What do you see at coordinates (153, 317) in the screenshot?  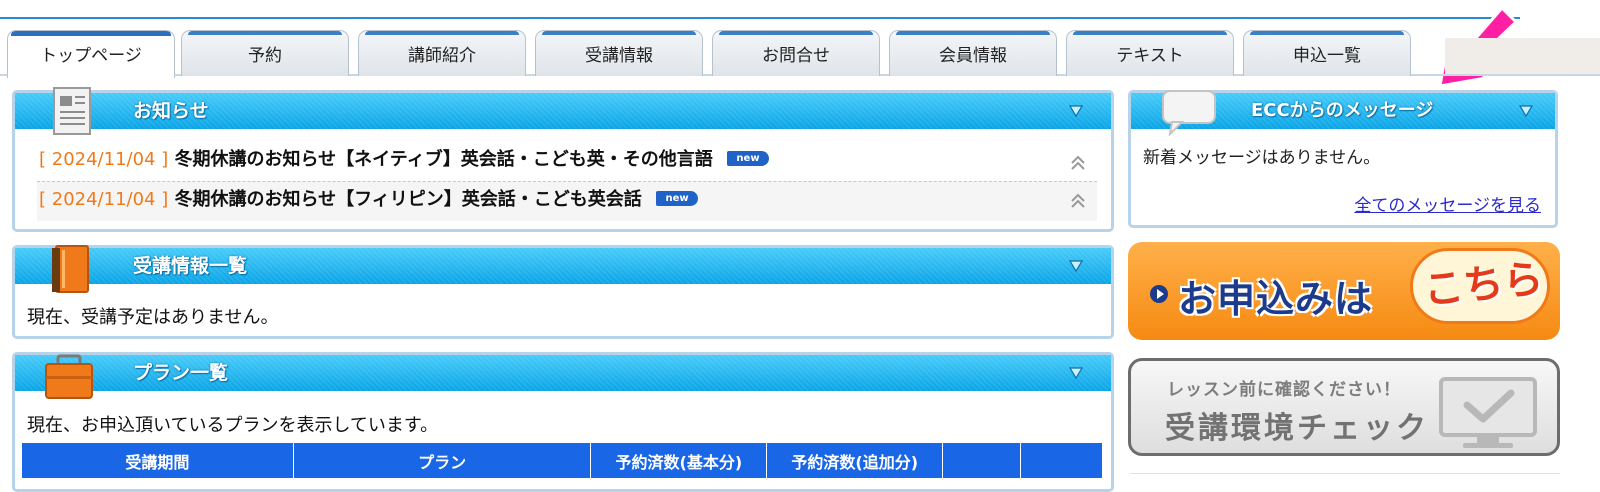 I see `course-empty-text: 現在、受講予定はありません。` at bounding box center [153, 317].